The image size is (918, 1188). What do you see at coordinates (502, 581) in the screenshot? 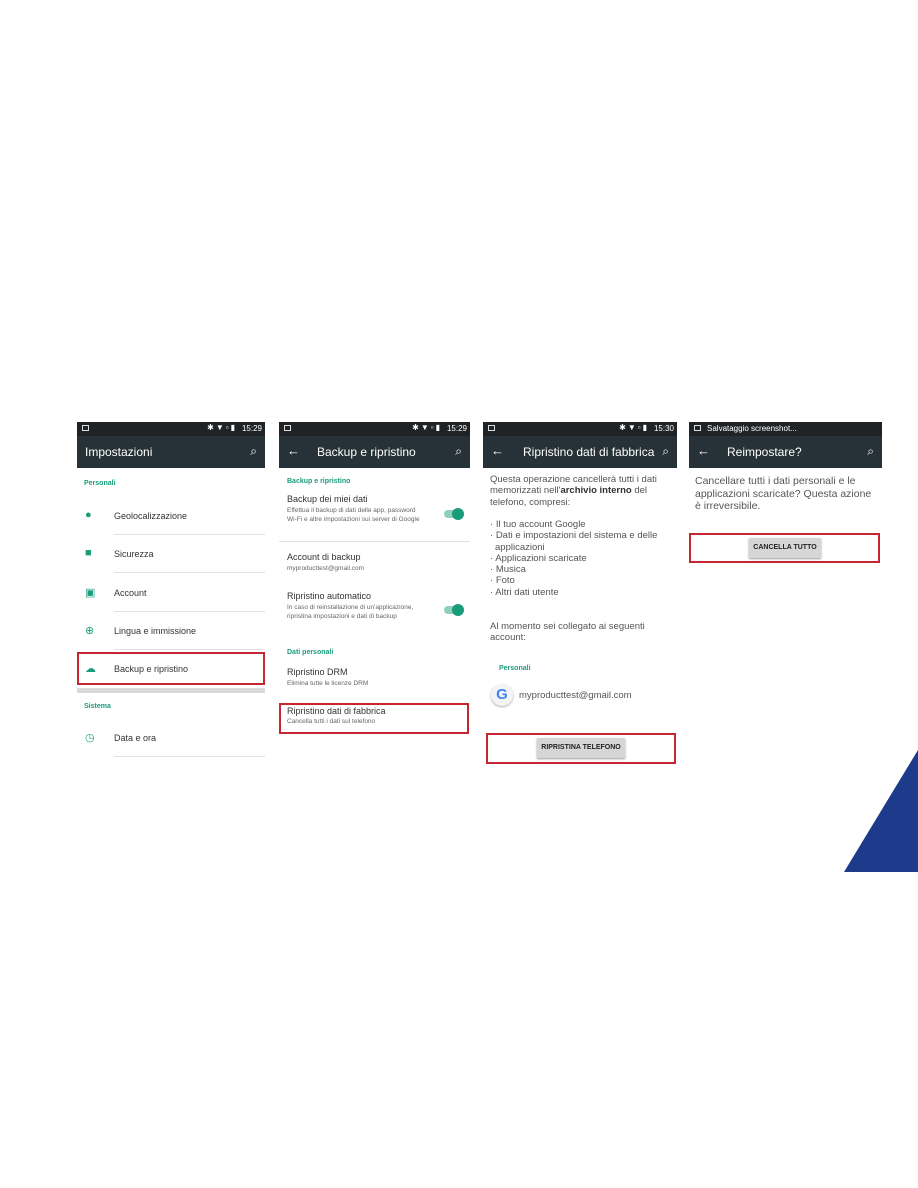
I see `bullet-item: · Foto` at bounding box center [502, 581].